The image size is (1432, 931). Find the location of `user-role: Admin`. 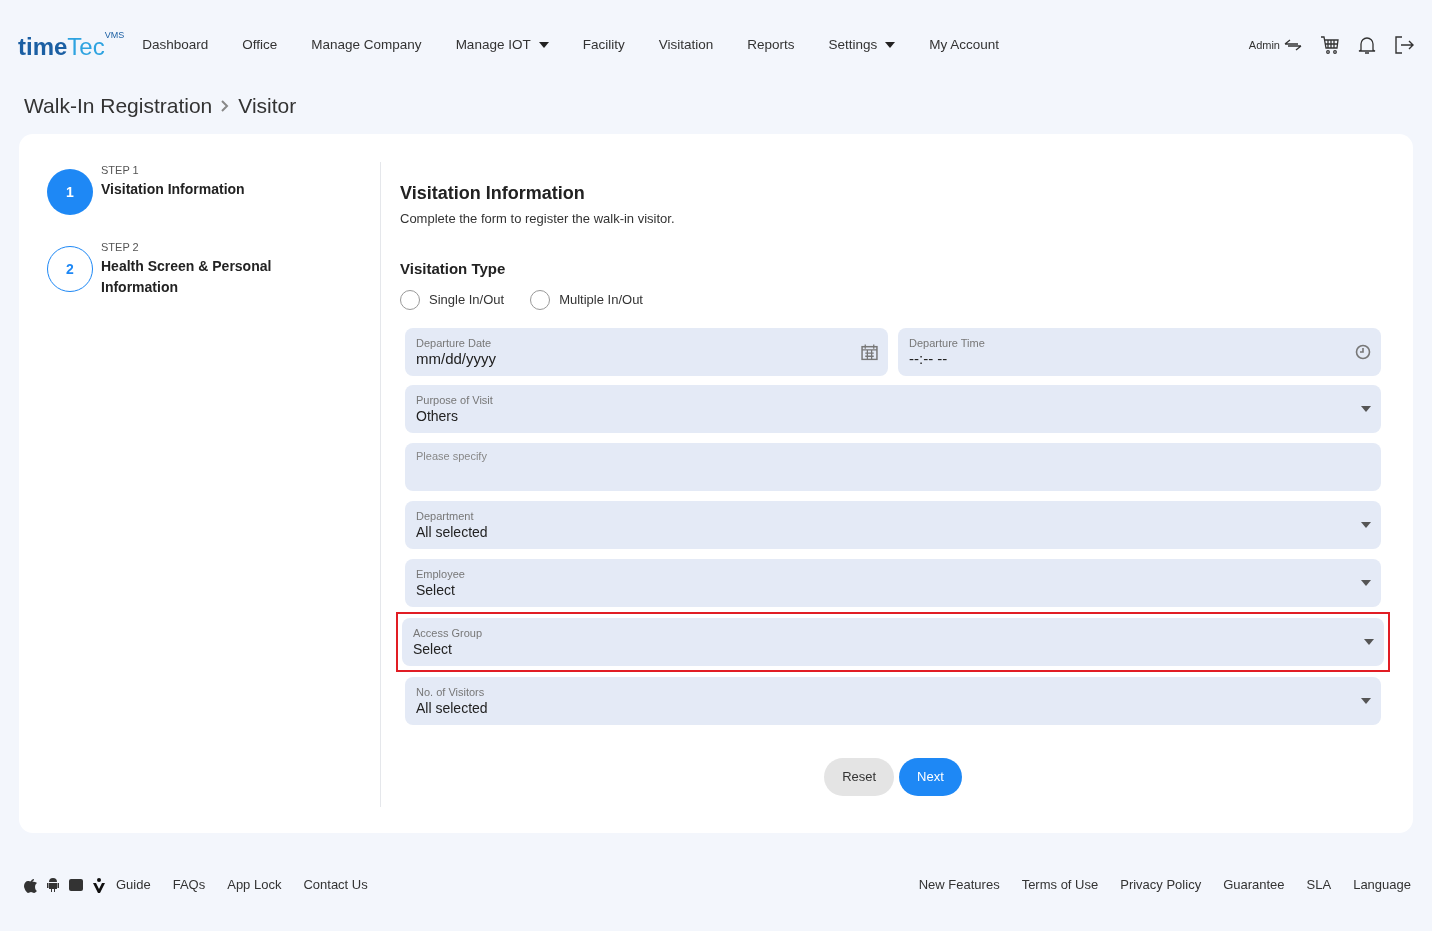

user-role: Admin is located at coordinates (1264, 45).